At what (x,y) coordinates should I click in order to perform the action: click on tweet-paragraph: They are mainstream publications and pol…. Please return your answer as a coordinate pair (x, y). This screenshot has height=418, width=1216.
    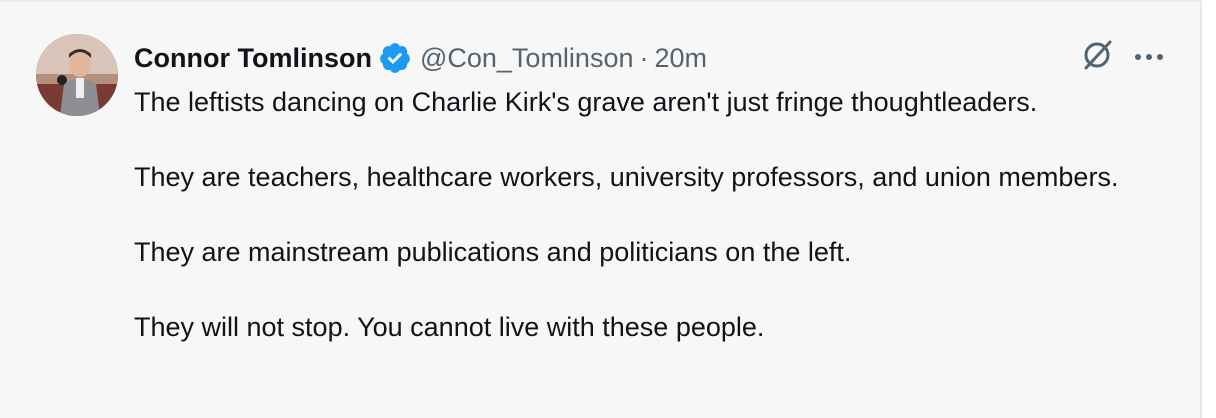
    Looking at the image, I should click on (493, 252).